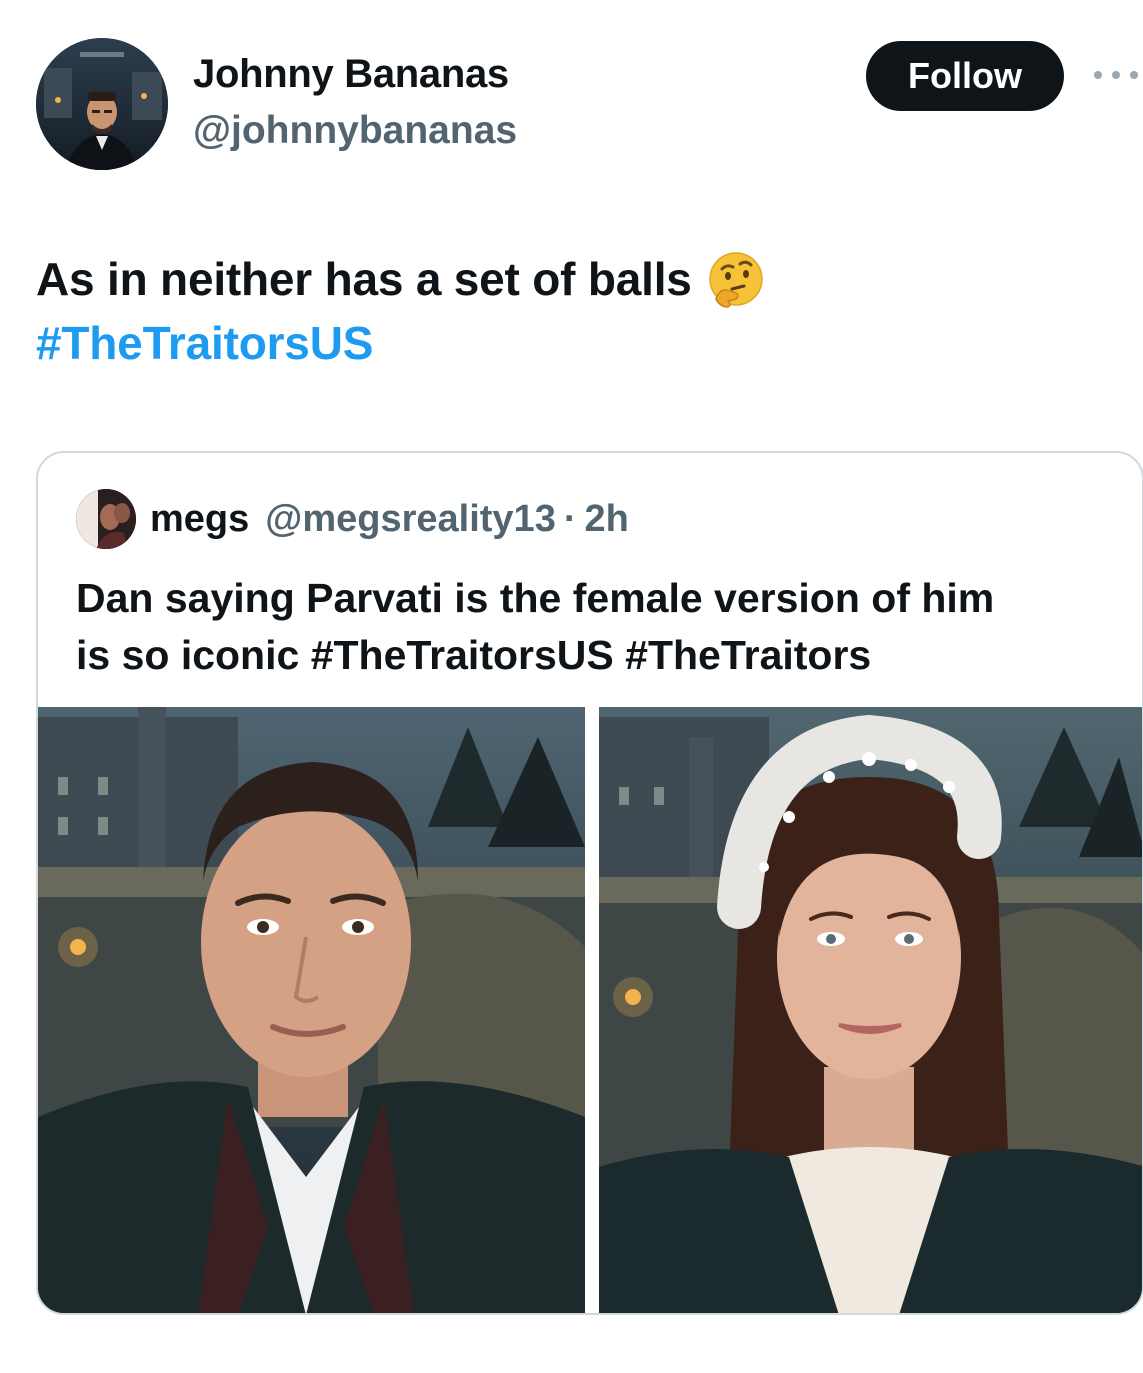 This screenshot has height=1373, width=1143. Describe the element at coordinates (364, 279) in the screenshot. I see `tweet-body: As in neither has a set of balls` at that location.